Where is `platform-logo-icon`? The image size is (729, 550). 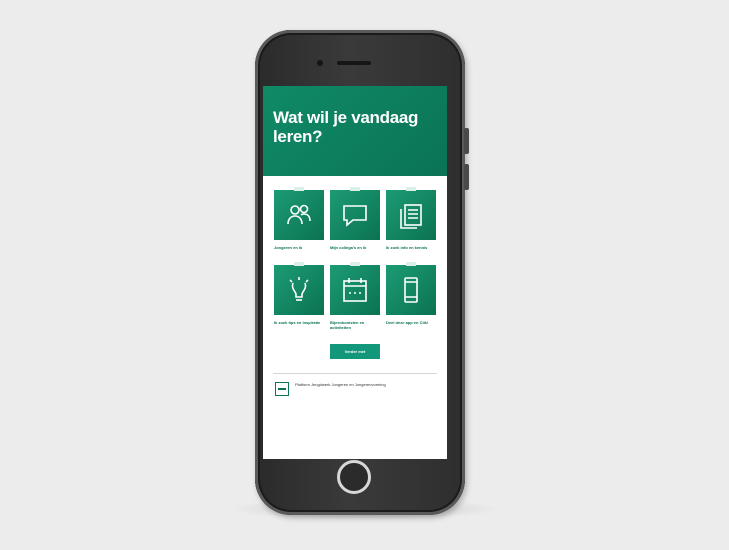
platform-logo-icon is located at coordinates (282, 389).